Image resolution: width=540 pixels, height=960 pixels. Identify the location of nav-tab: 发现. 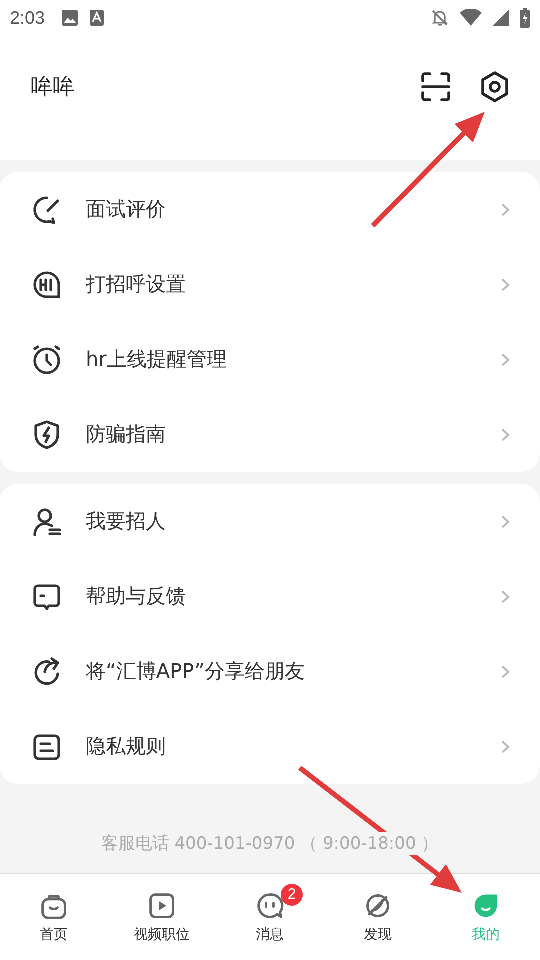
(378, 917).